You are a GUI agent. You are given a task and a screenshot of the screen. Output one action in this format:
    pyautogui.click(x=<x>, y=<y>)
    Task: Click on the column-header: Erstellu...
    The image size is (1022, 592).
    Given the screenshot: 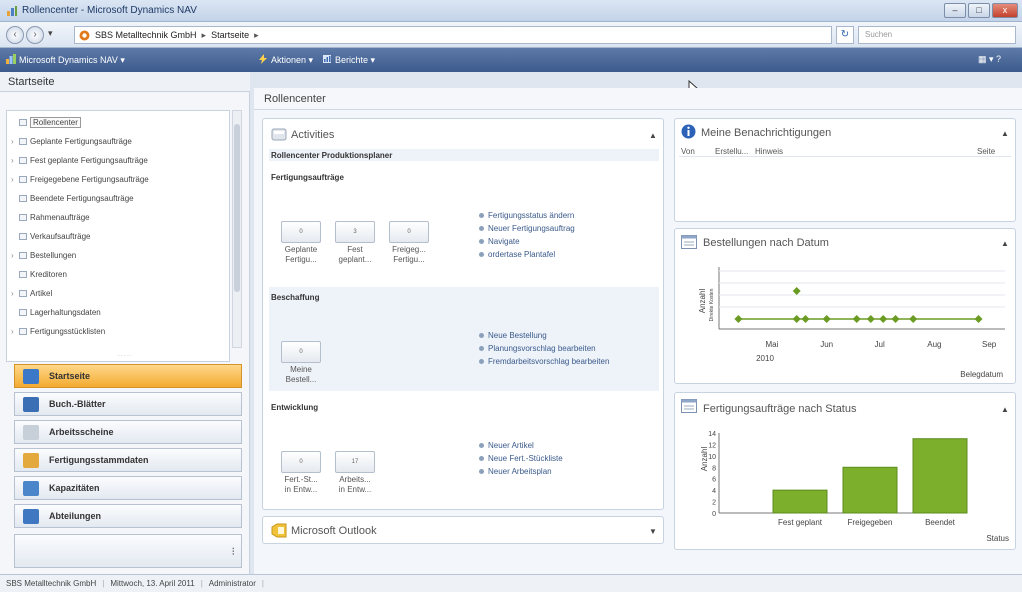 What is the action you would take?
    pyautogui.click(x=731, y=151)
    